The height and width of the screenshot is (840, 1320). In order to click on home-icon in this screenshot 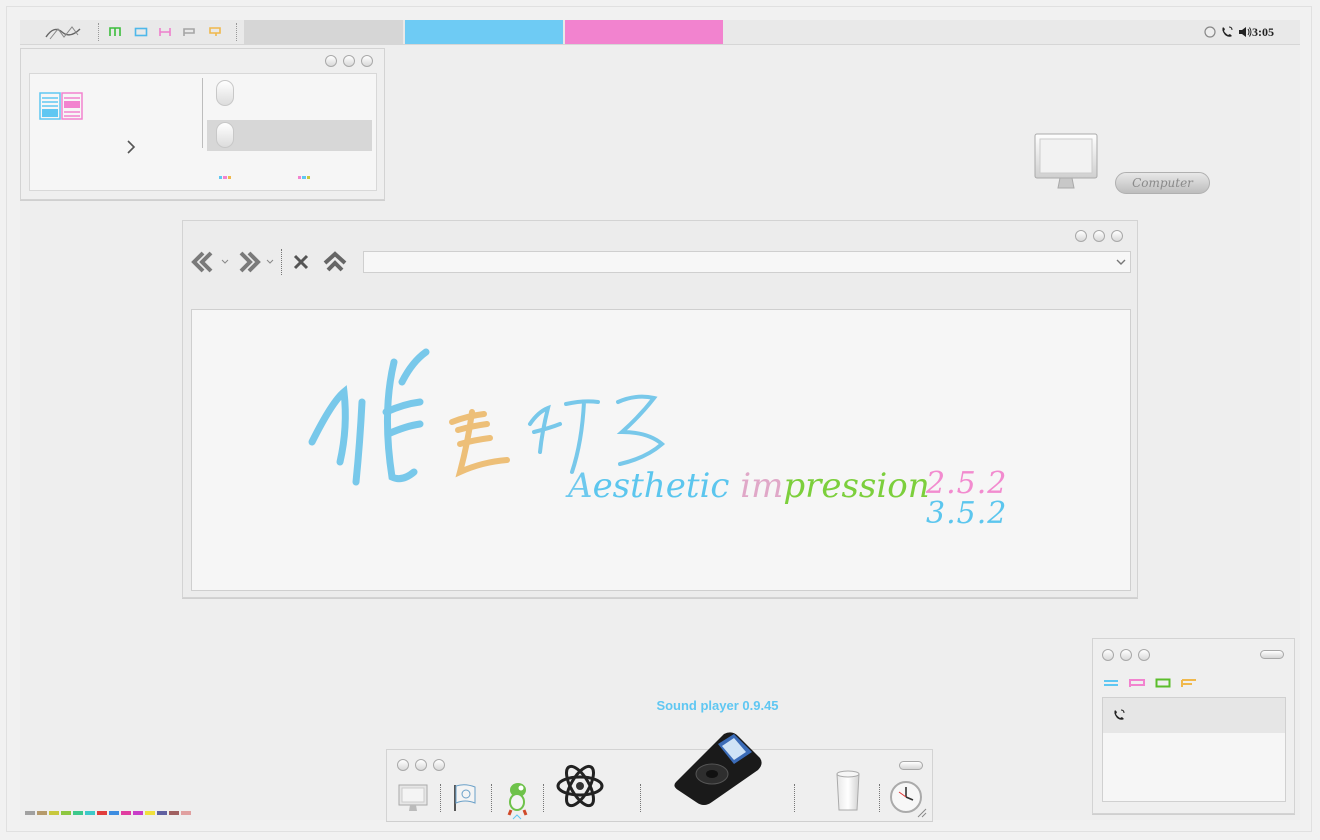, I will do `click(335, 262)`.